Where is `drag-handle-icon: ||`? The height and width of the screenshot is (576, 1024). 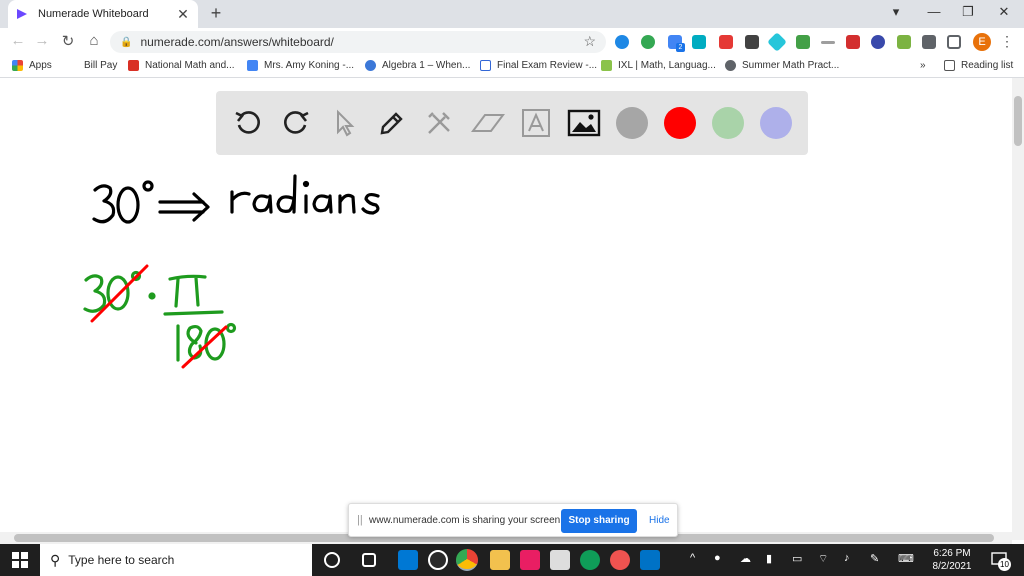 drag-handle-icon: || is located at coordinates (360, 520).